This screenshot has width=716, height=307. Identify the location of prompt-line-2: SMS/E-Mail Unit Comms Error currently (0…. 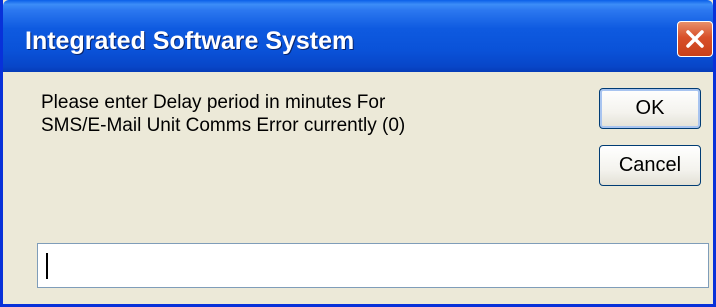
(223, 125).